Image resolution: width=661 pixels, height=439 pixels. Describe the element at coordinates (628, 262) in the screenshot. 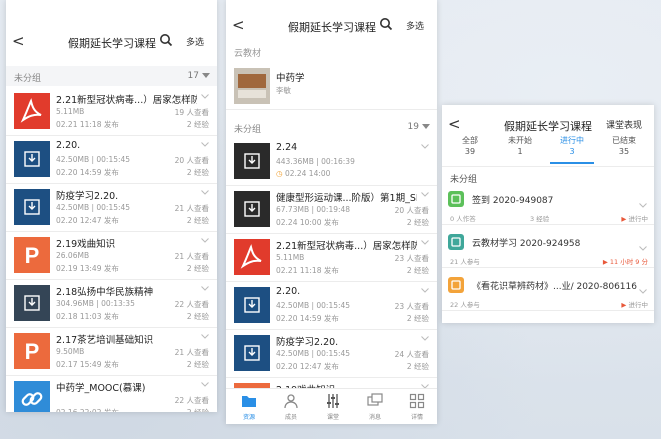

I see `status-text: 11 小时 9 分` at that location.